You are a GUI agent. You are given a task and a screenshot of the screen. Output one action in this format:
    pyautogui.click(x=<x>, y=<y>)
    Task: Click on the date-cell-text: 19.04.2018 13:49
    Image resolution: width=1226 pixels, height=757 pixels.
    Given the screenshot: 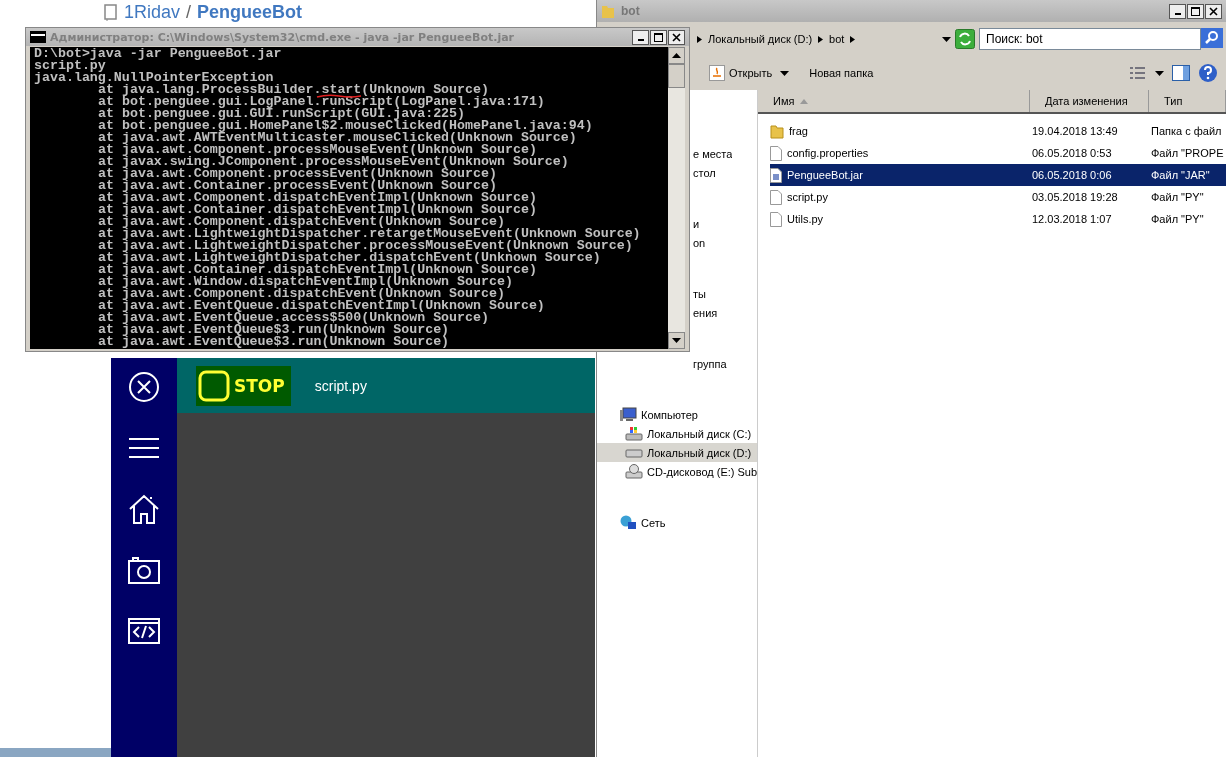 What is the action you would take?
    pyautogui.click(x=1075, y=131)
    